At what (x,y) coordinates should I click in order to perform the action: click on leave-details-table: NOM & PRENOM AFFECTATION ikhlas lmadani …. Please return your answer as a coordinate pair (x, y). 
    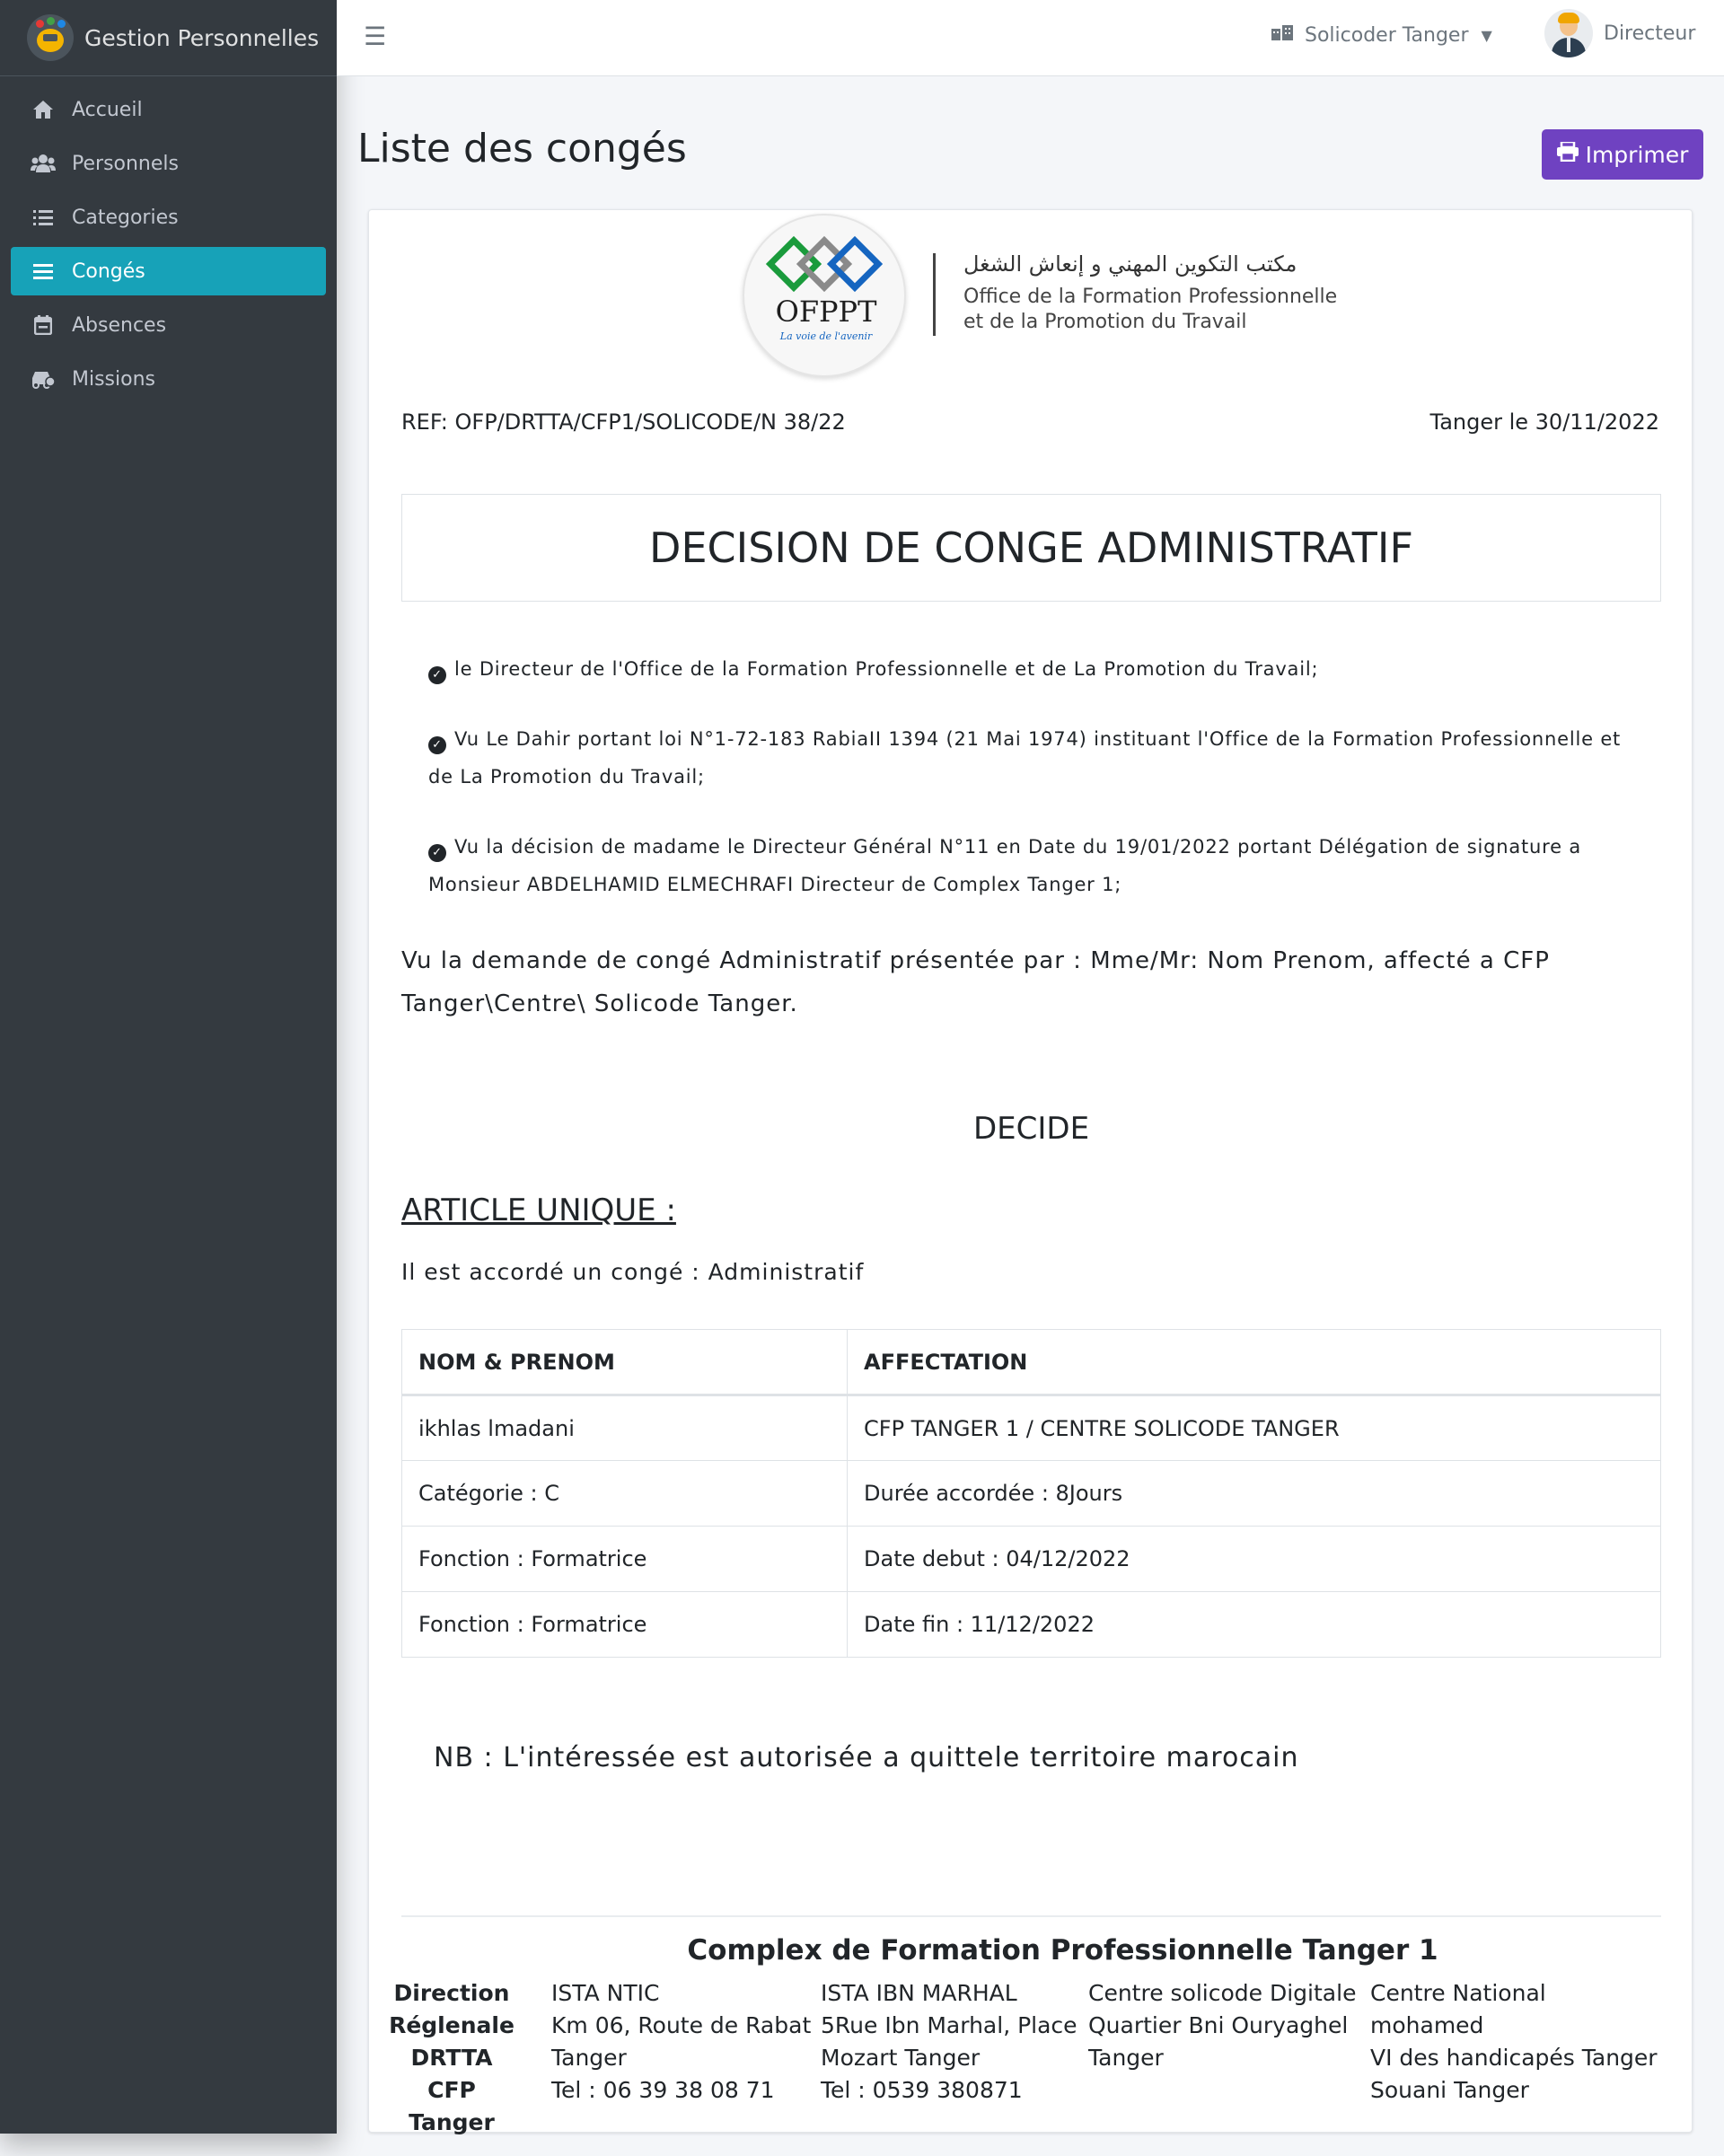
    Looking at the image, I should click on (1031, 1493).